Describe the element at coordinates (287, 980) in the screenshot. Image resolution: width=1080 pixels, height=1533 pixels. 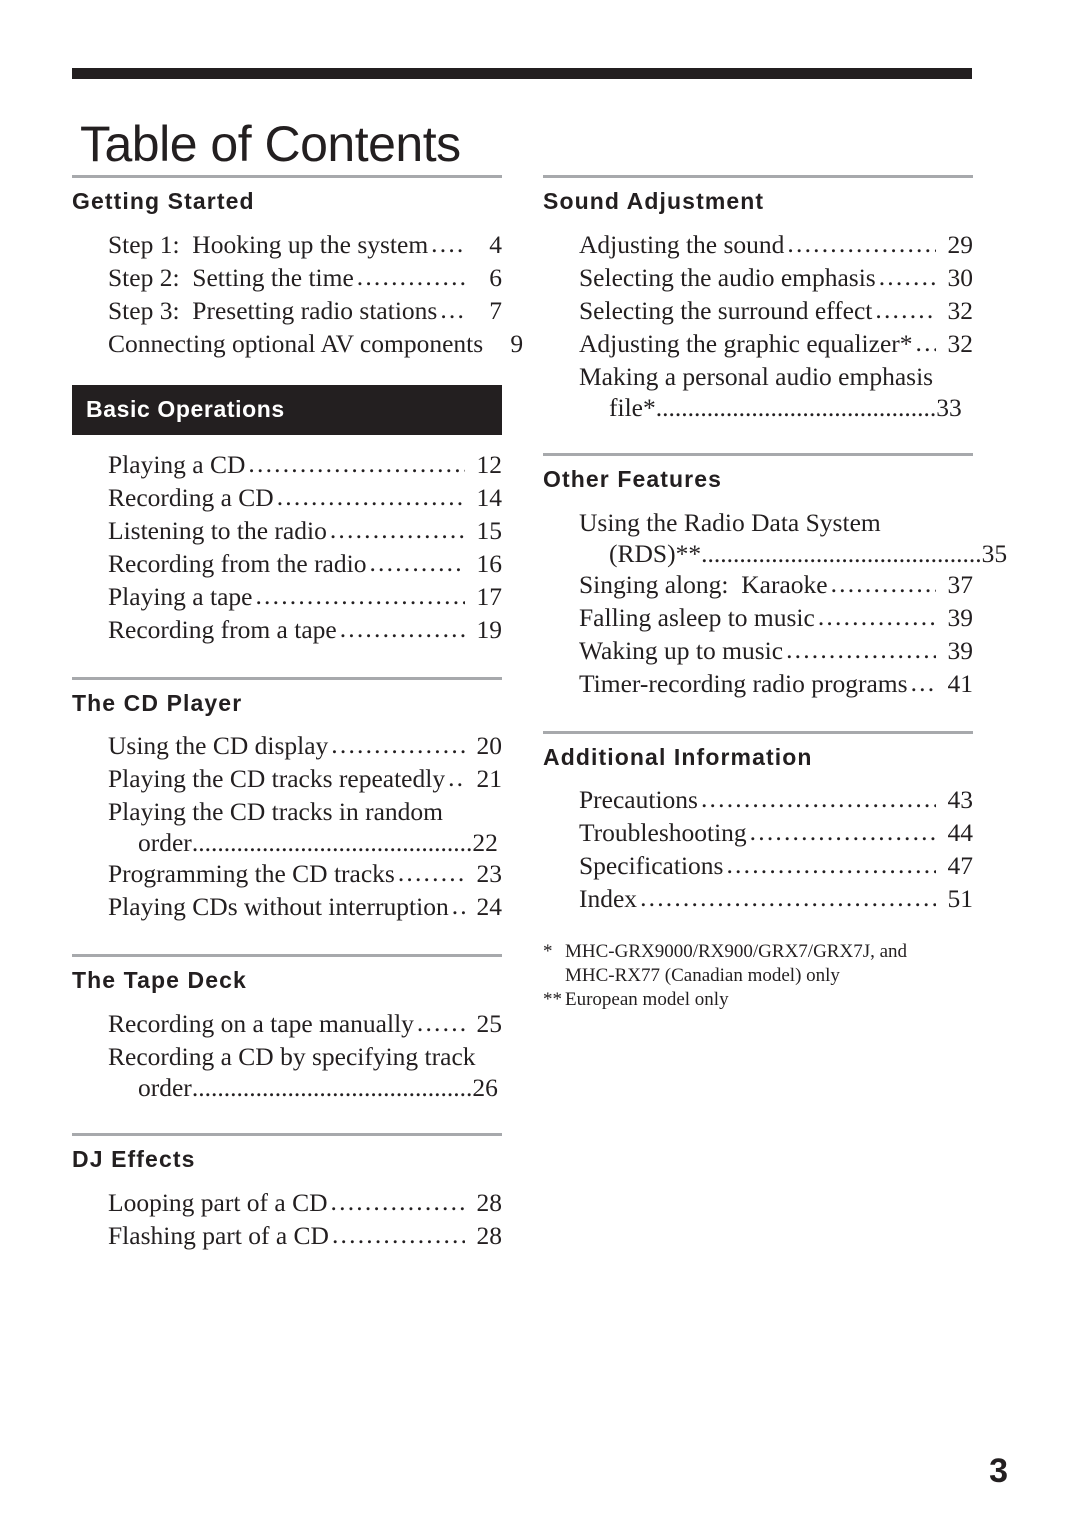
I see `section-heading: The Tape Deck` at that location.